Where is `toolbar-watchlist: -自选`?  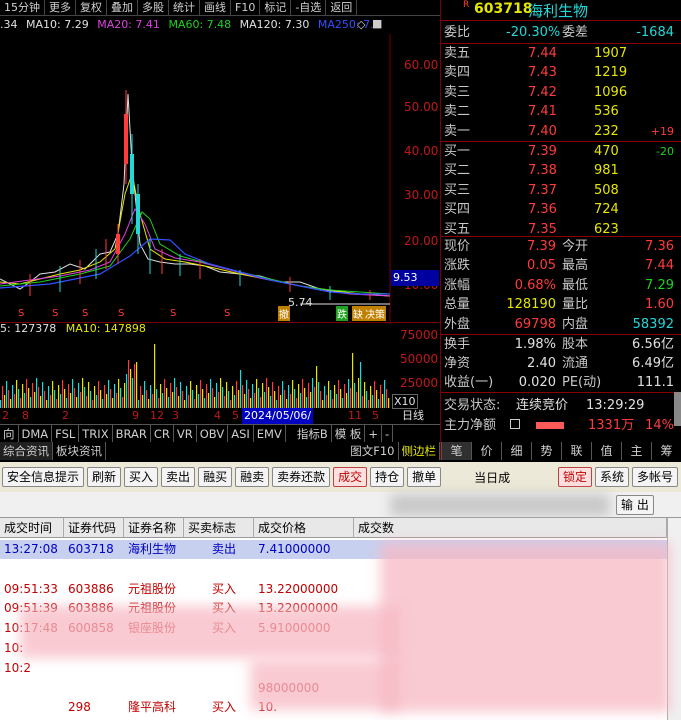
toolbar-watchlist: -自选 is located at coordinates (309, 8).